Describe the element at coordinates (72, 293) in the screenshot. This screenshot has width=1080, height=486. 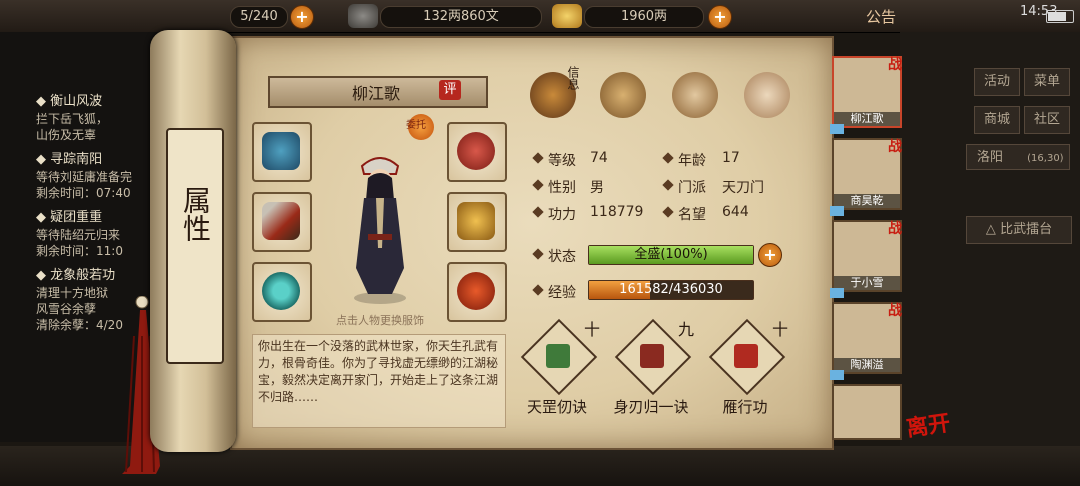
I see `quest-desc: 清理十方地狱` at that location.